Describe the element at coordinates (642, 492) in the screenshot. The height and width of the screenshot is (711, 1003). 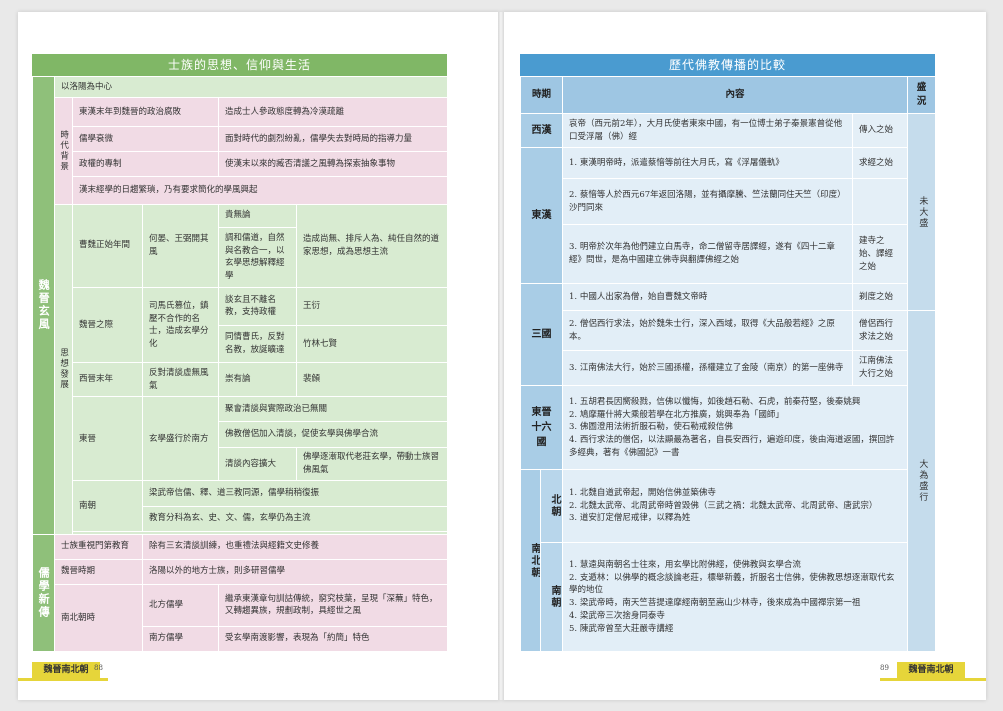
I see `list-item: 1. 北魏自道武帝起，開始信佛並築佛寺` at that location.